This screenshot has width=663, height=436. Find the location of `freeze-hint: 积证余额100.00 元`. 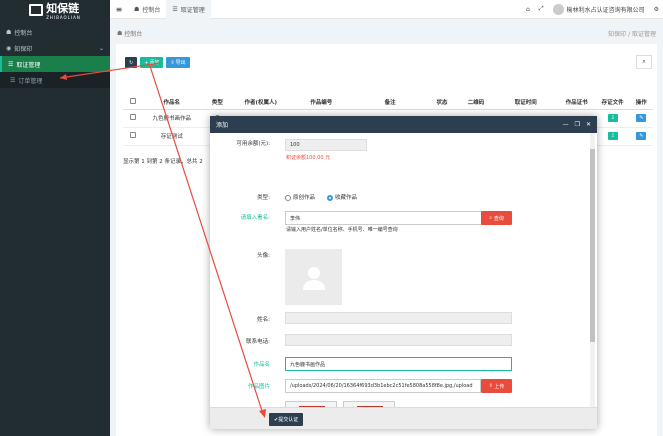

freeze-hint: 积证余额100.00 元 is located at coordinates (308, 158).